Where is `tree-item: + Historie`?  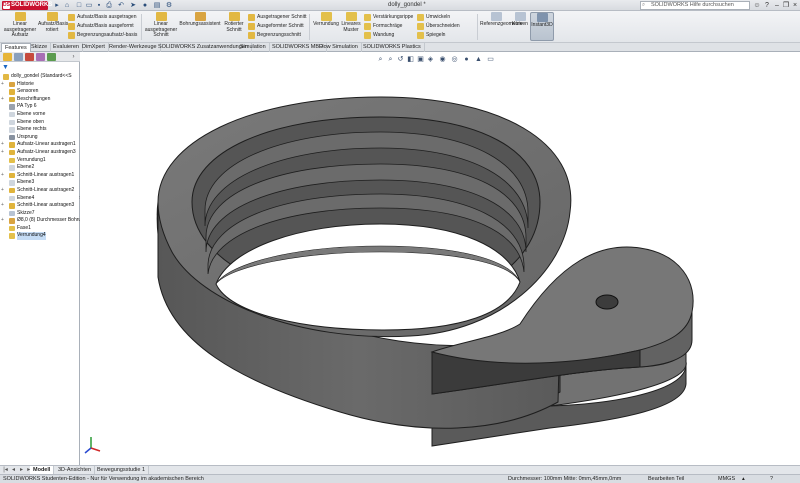 tree-item: + Historie is located at coordinates (40, 85).